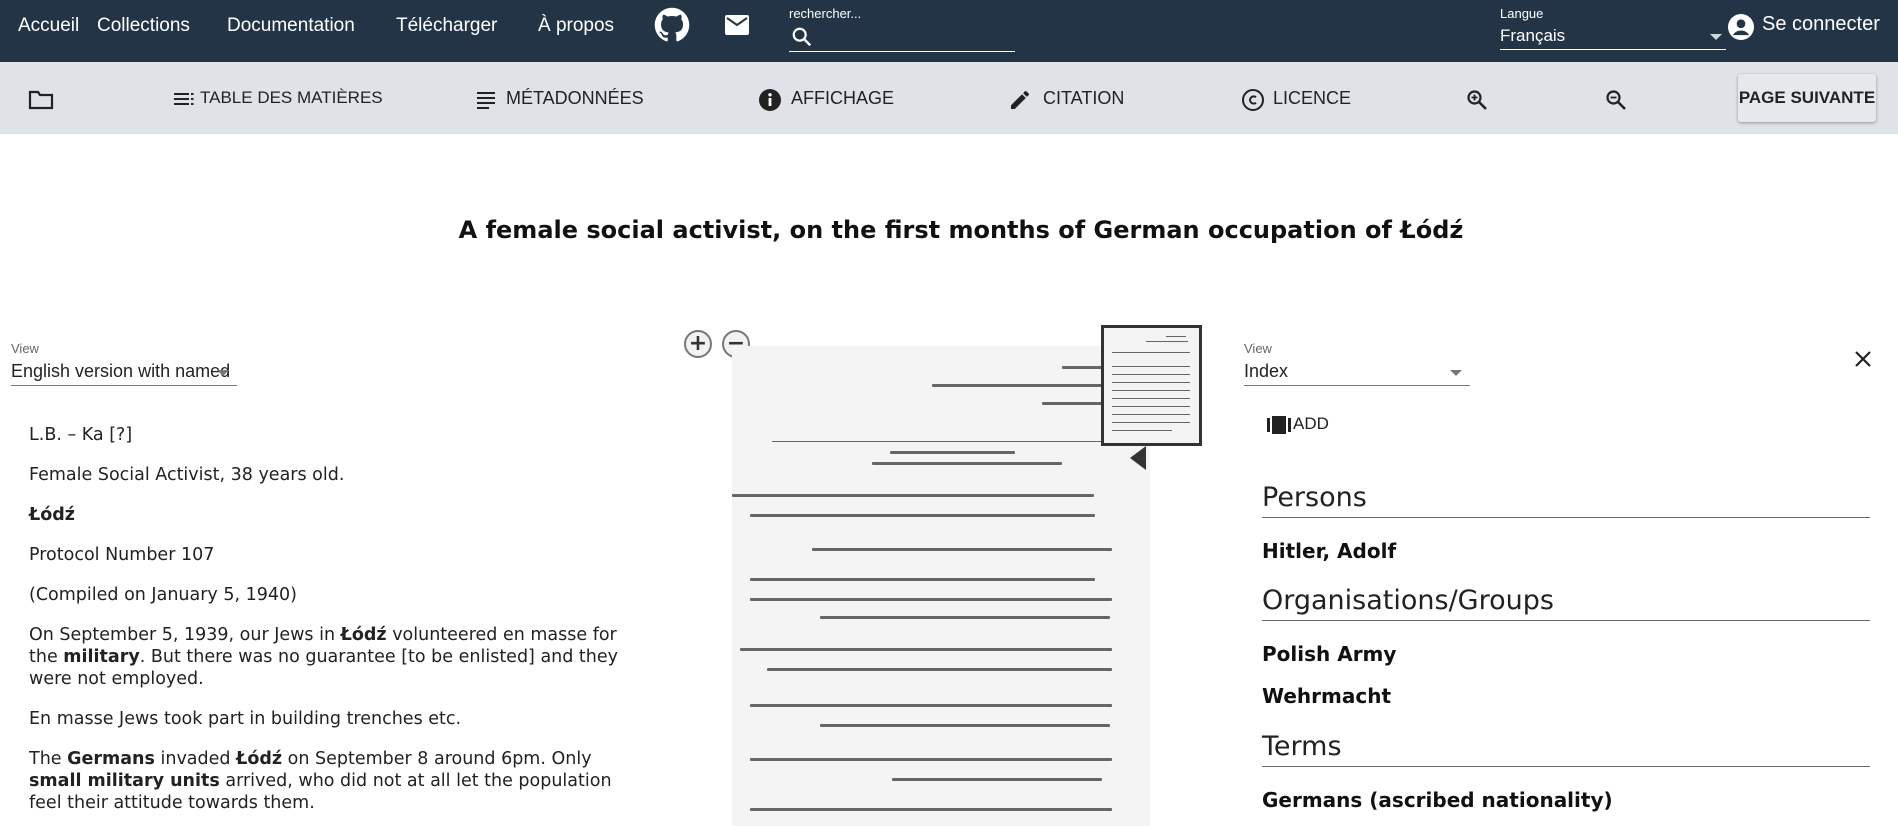 This screenshot has width=1898, height=826. What do you see at coordinates (1533, 35) in the screenshot?
I see `language-value: Français` at bounding box center [1533, 35].